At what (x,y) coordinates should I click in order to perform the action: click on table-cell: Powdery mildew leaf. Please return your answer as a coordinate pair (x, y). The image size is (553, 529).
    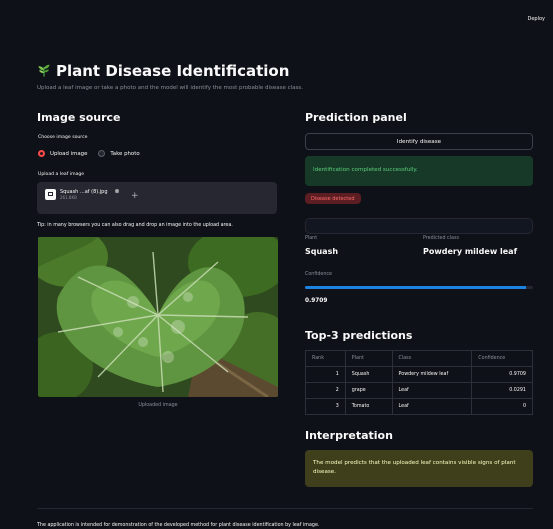
    Looking at the image, I should click on (432, 374).